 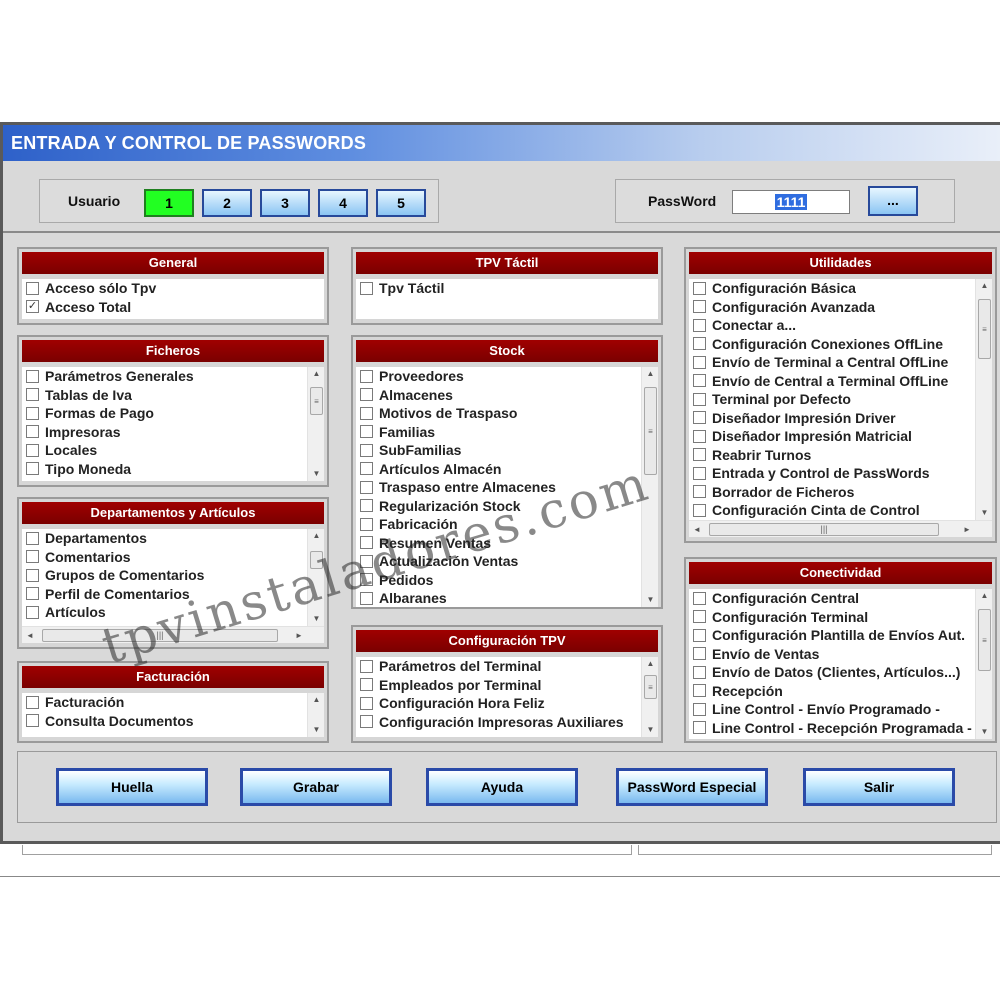 What do you see at coordinates (498, 666) in the screenshot?
I see `checkbox-item: Parámetros del Terminal` at bounding box center [498, 666].